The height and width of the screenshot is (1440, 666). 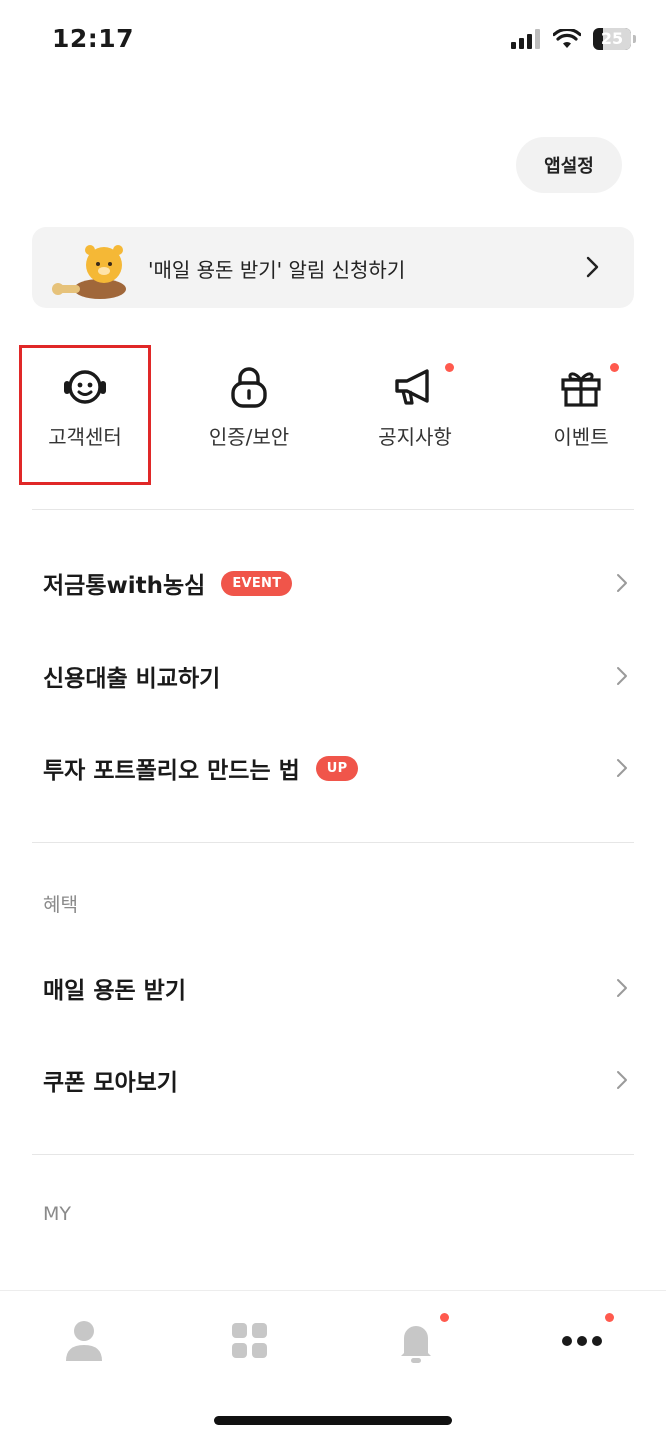 What do you see at coordinates (257, 583) in the screenshot?
I see `event-badge: EVENT` at bounding box center [257, 583].